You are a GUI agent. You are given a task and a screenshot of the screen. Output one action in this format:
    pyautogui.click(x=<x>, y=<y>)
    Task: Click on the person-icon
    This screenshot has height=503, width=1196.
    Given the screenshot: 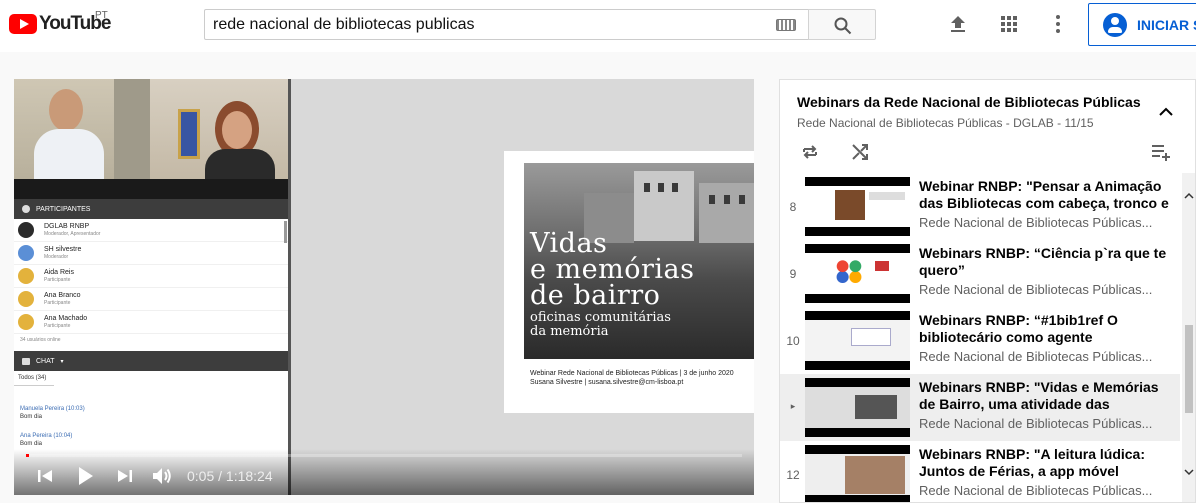 What is the action you would take?
    pyautogui.click(x=26, y=209)
    